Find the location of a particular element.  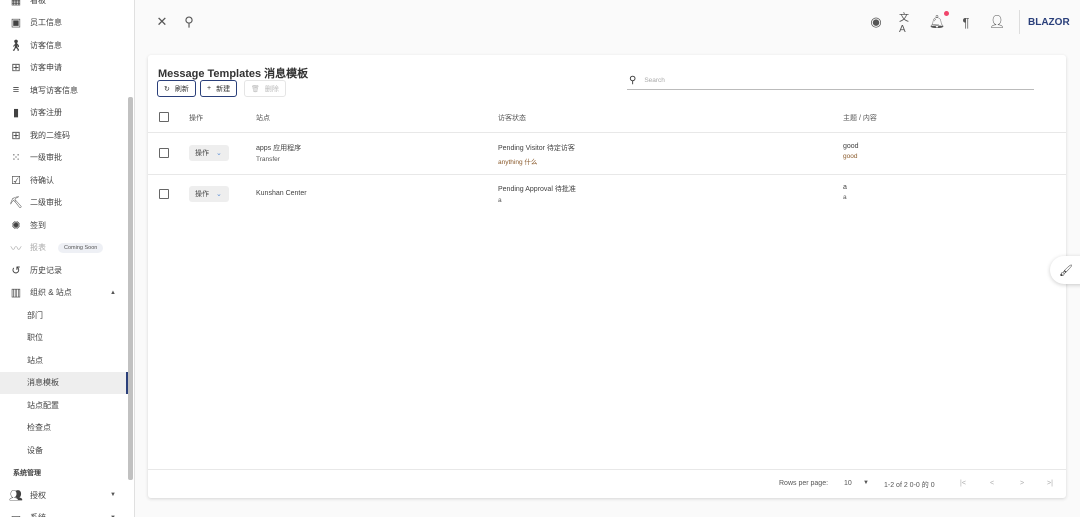

sidebar-item: ⁙ 一级审批 is located at coordinates (64, 158).